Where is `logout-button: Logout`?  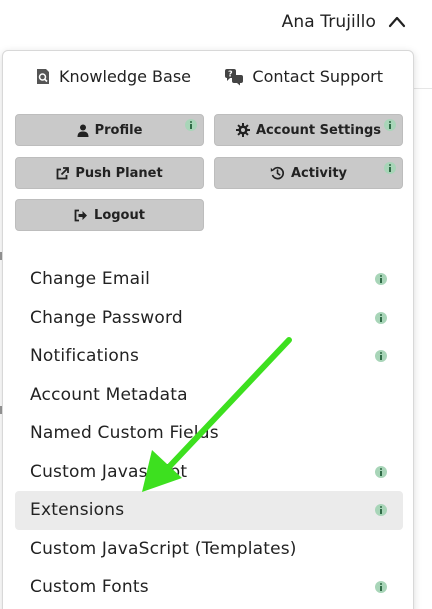 logout-button: Logout is located at coordinates (109, 215).